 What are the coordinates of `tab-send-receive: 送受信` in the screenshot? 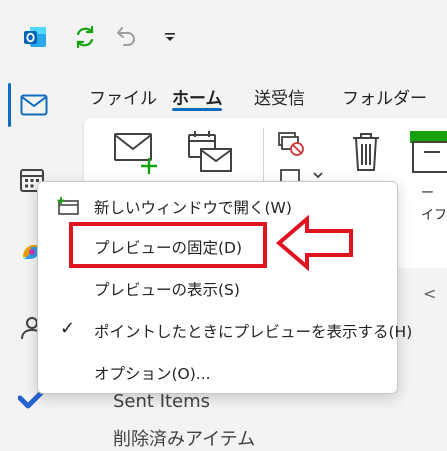 It's located at (279, 96).